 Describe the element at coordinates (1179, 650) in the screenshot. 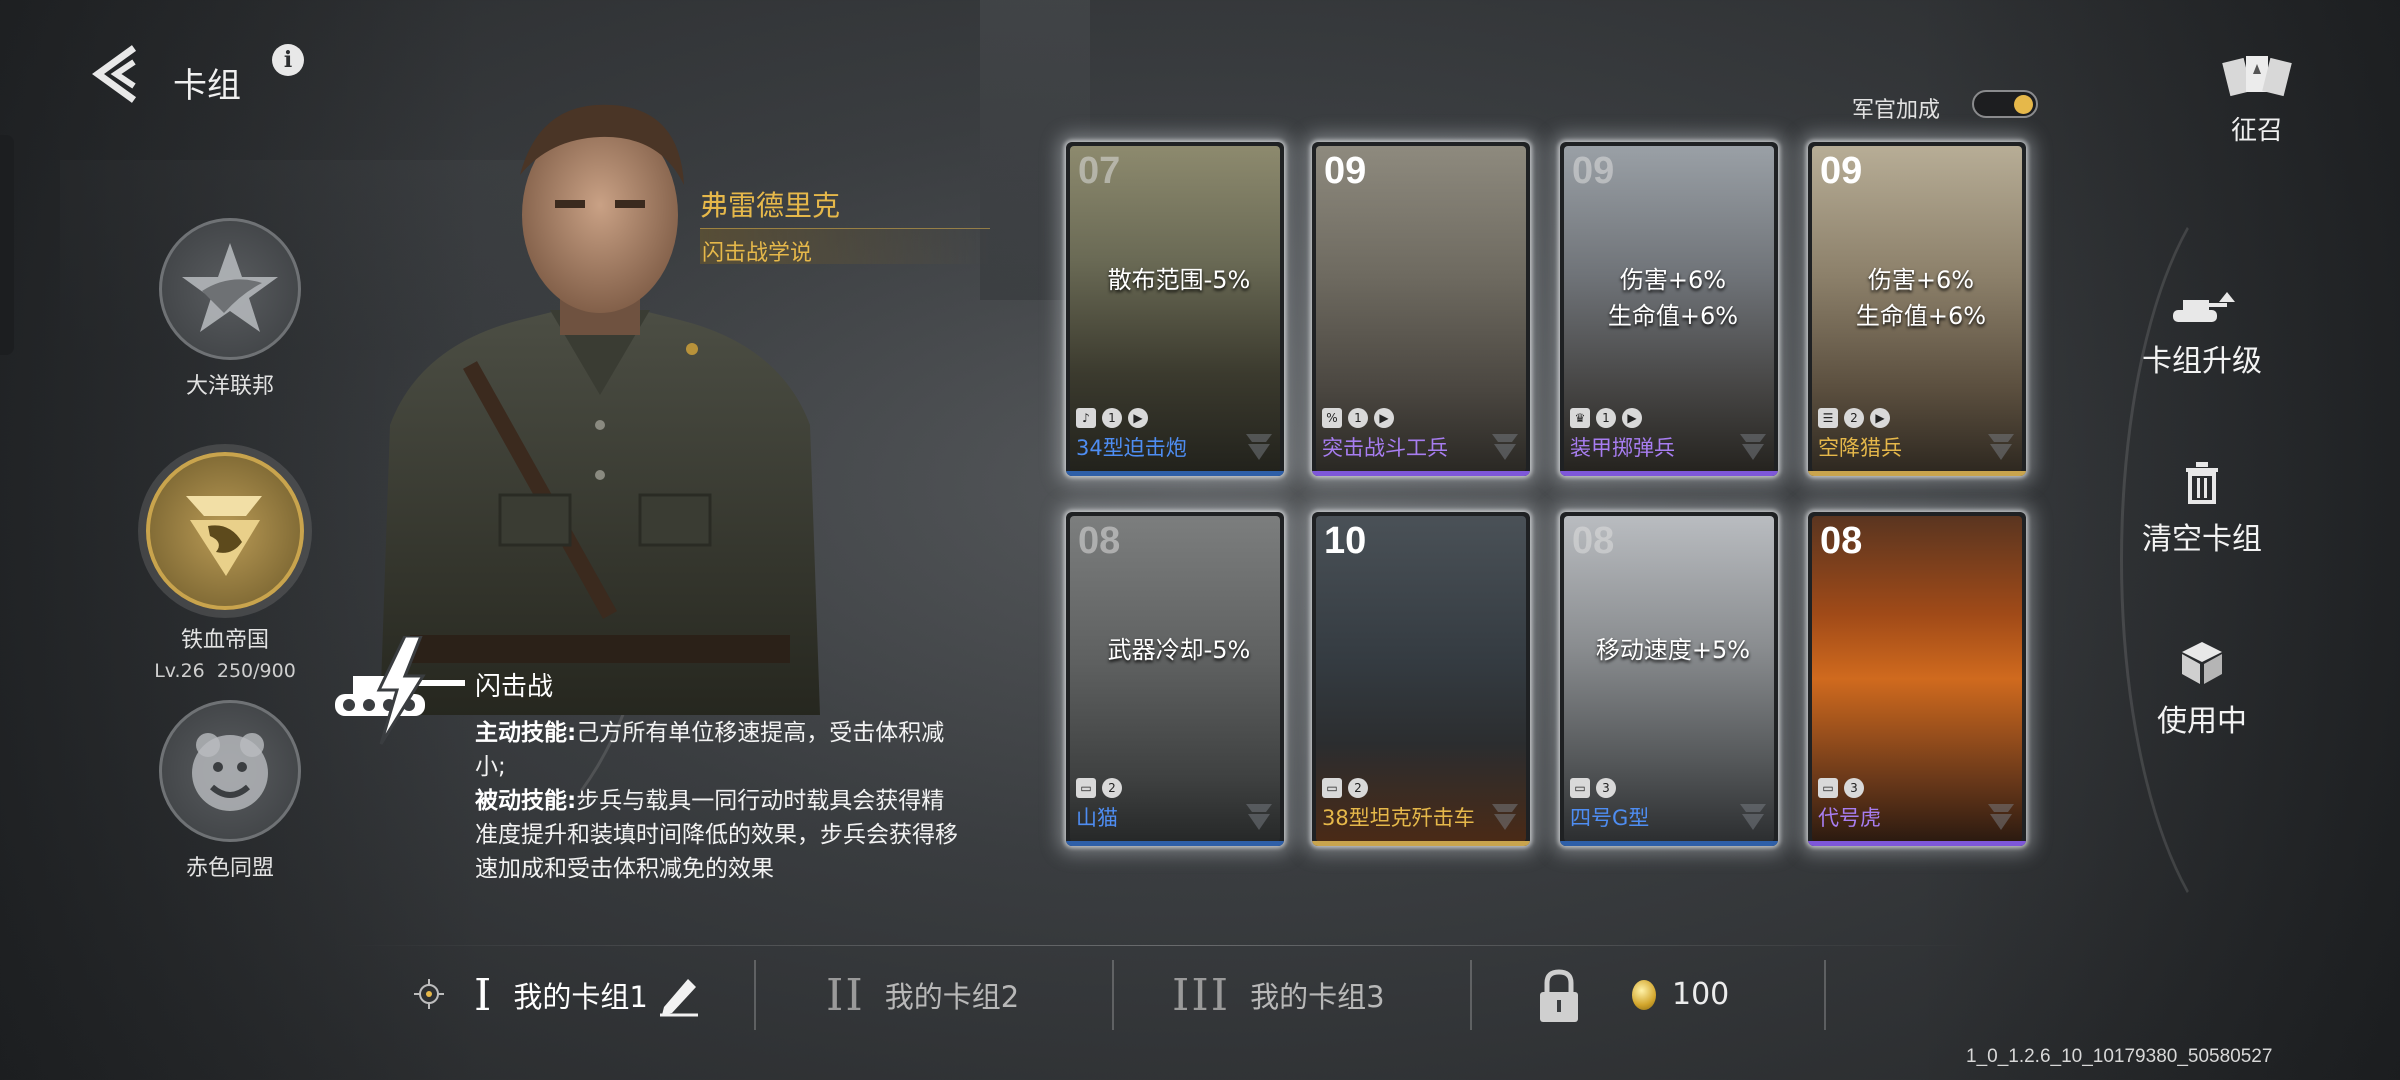

I see `card-bonus-line: 武器冷却-5%` at that location.